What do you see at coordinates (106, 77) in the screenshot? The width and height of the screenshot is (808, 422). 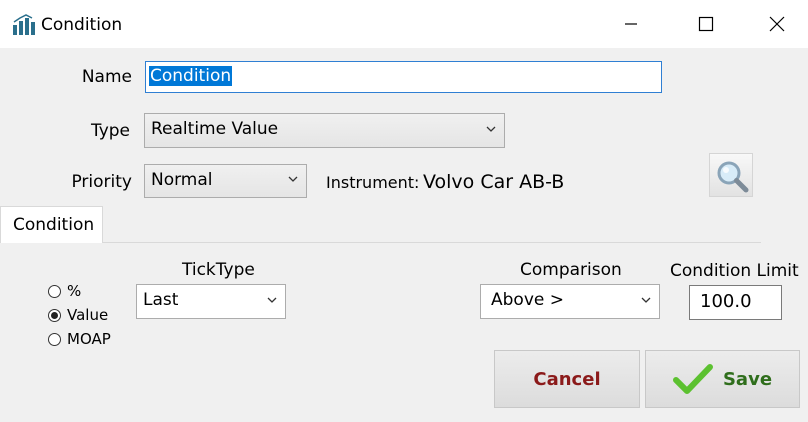 I see `name-label: Name` at bounding box center [106, 77].